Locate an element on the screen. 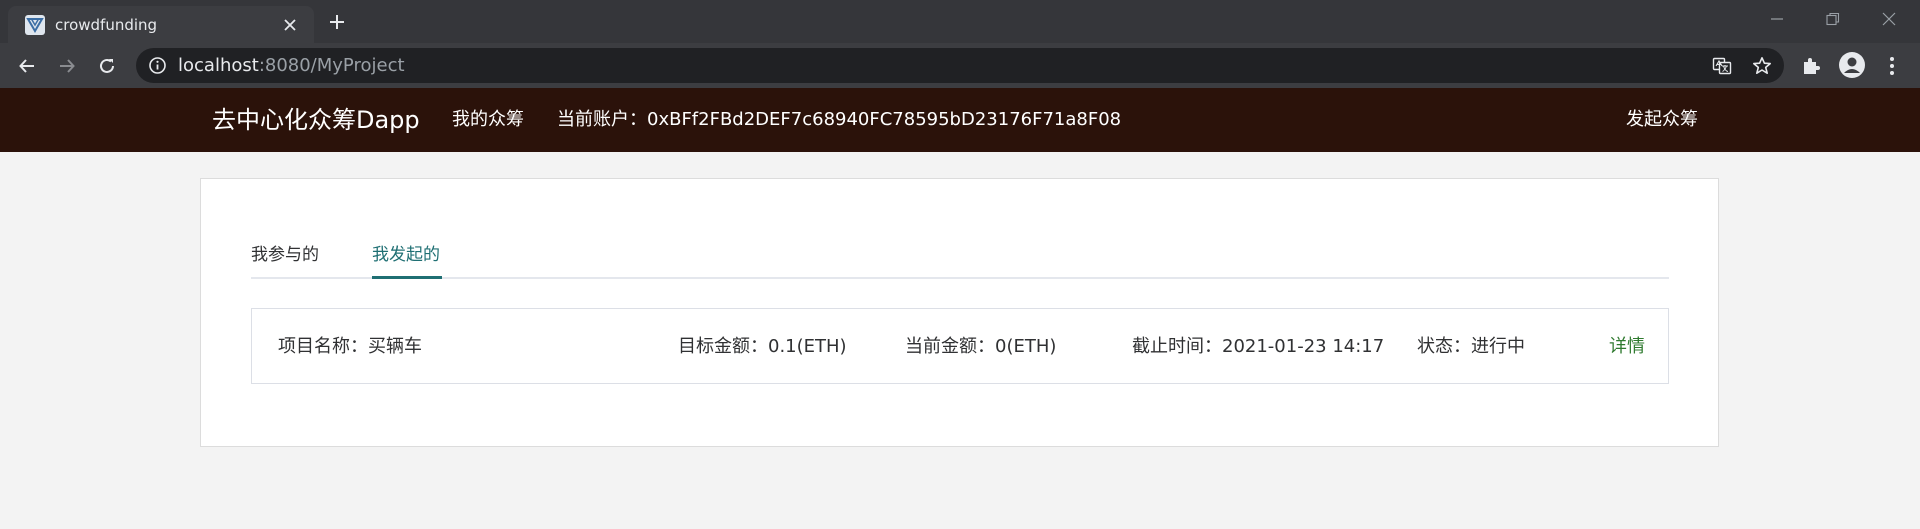 The height and width of the screenshot is (529, 1920). target-amount: 目标金额：0.1(ETH) is located at coordinates (762, 347).